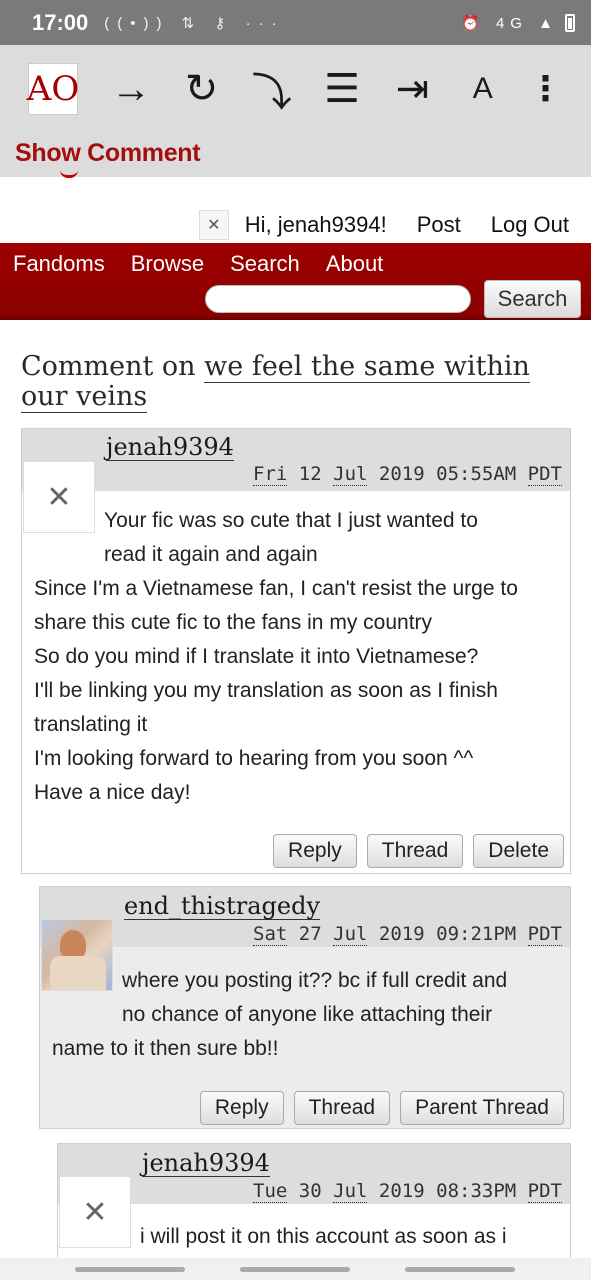 This screenshot has width=591, height=1280. I want to click on main-menu: Fandoms Browse Search About, so click(198, 264).